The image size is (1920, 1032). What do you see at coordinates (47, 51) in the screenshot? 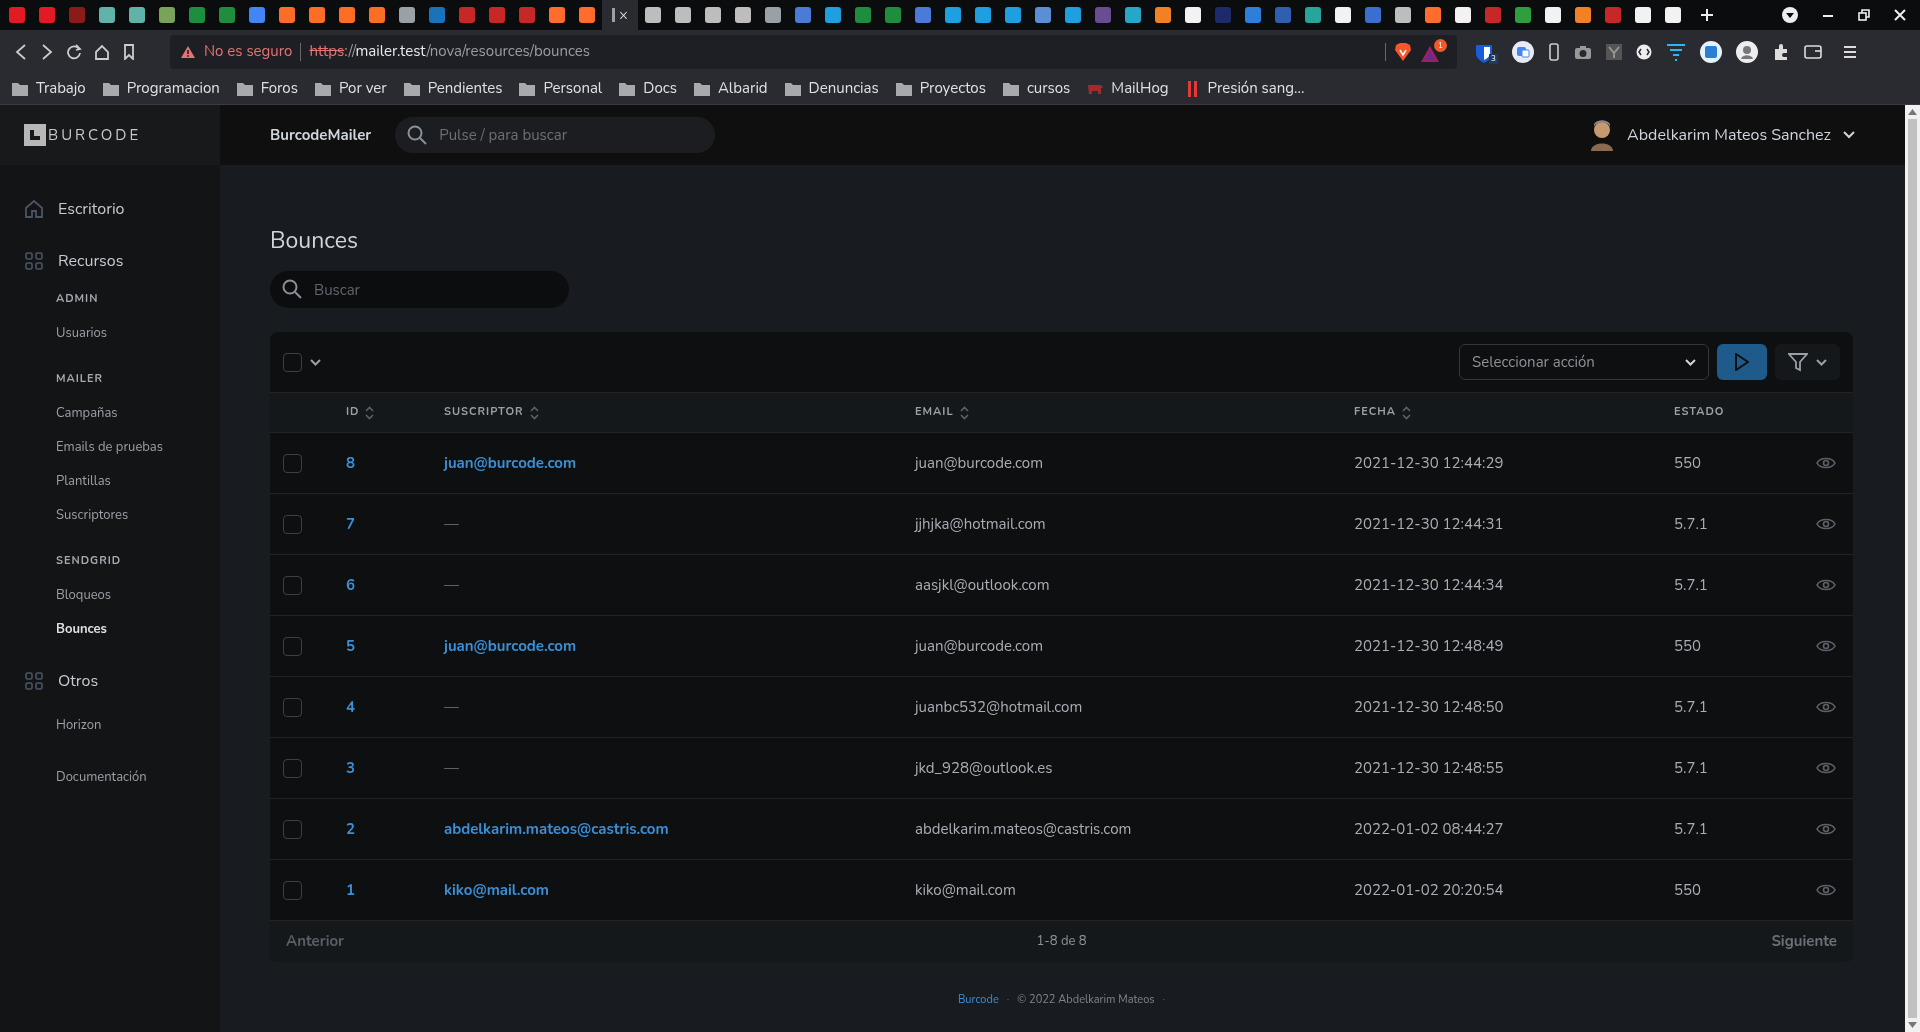
I see `forward-icon` at bounding box center [47, 51].